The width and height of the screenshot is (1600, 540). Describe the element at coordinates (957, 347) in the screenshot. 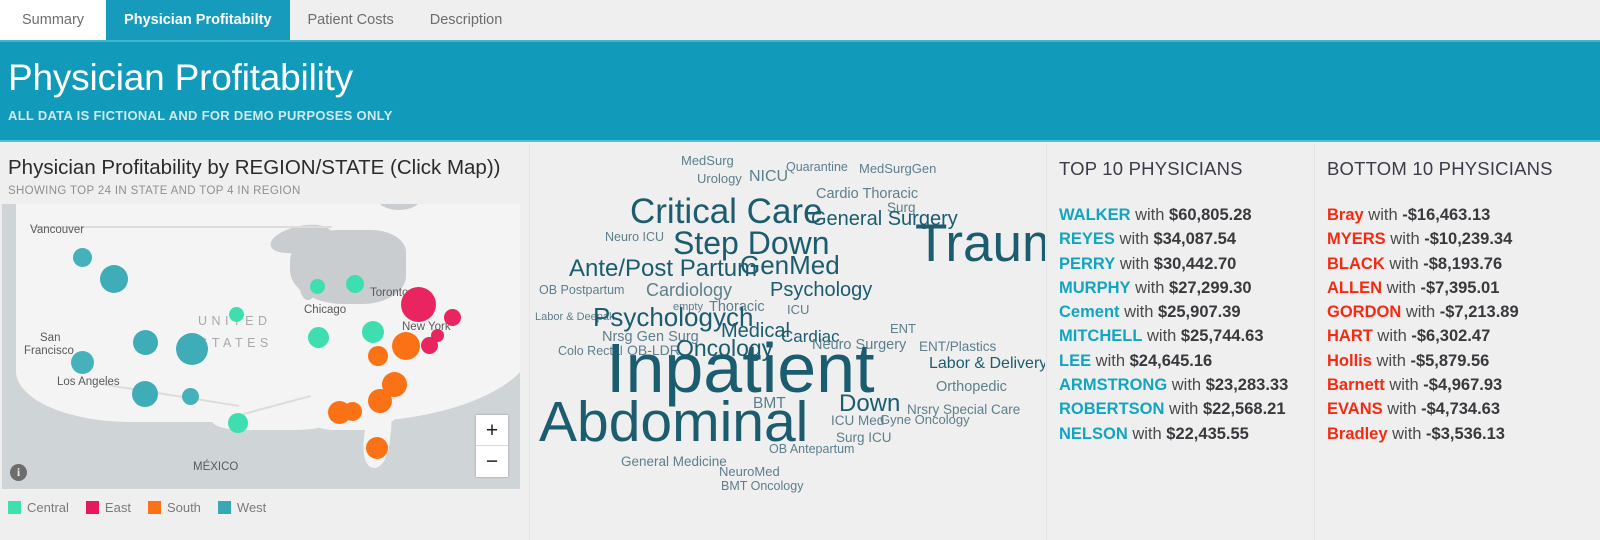

I see `word-cloud-term: ENT/Plastics` at that location.